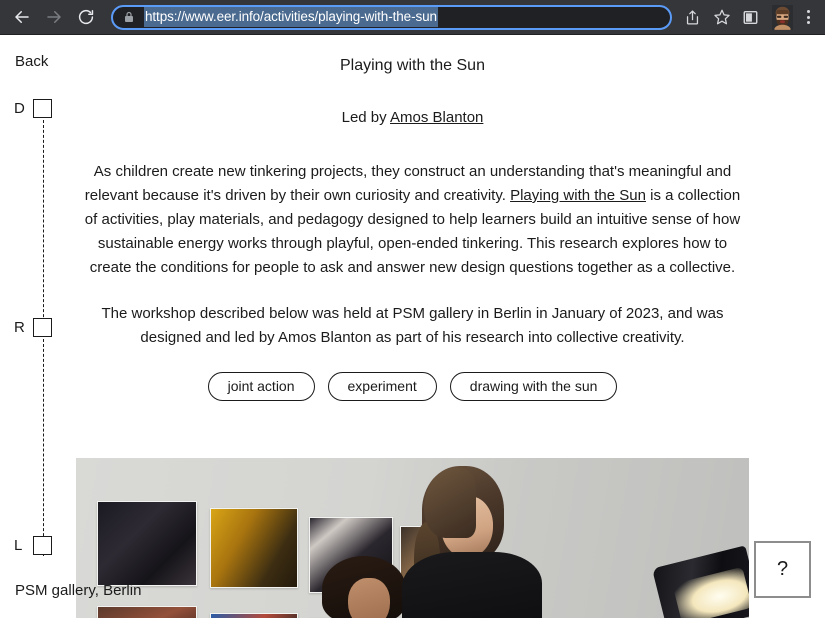  I want to click on rail-label-d: D, so click(19, 108).